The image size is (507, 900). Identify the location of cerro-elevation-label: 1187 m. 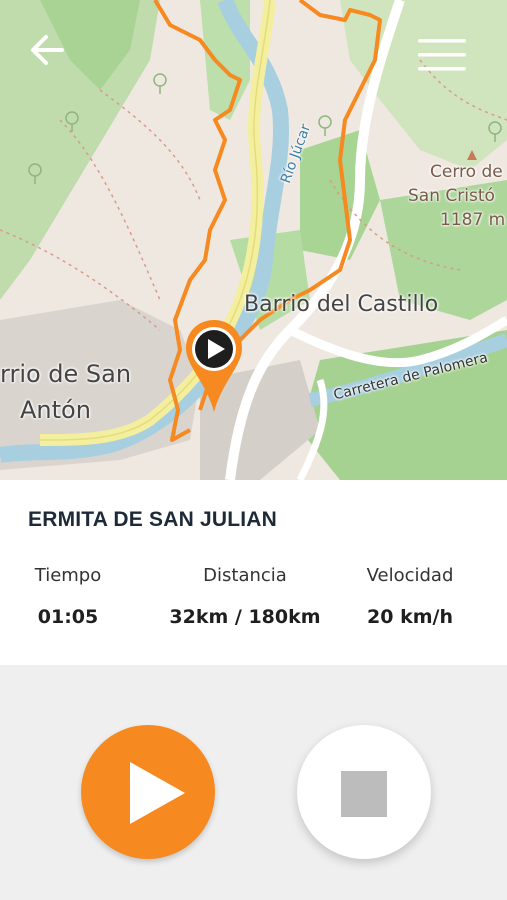
(473, 220).